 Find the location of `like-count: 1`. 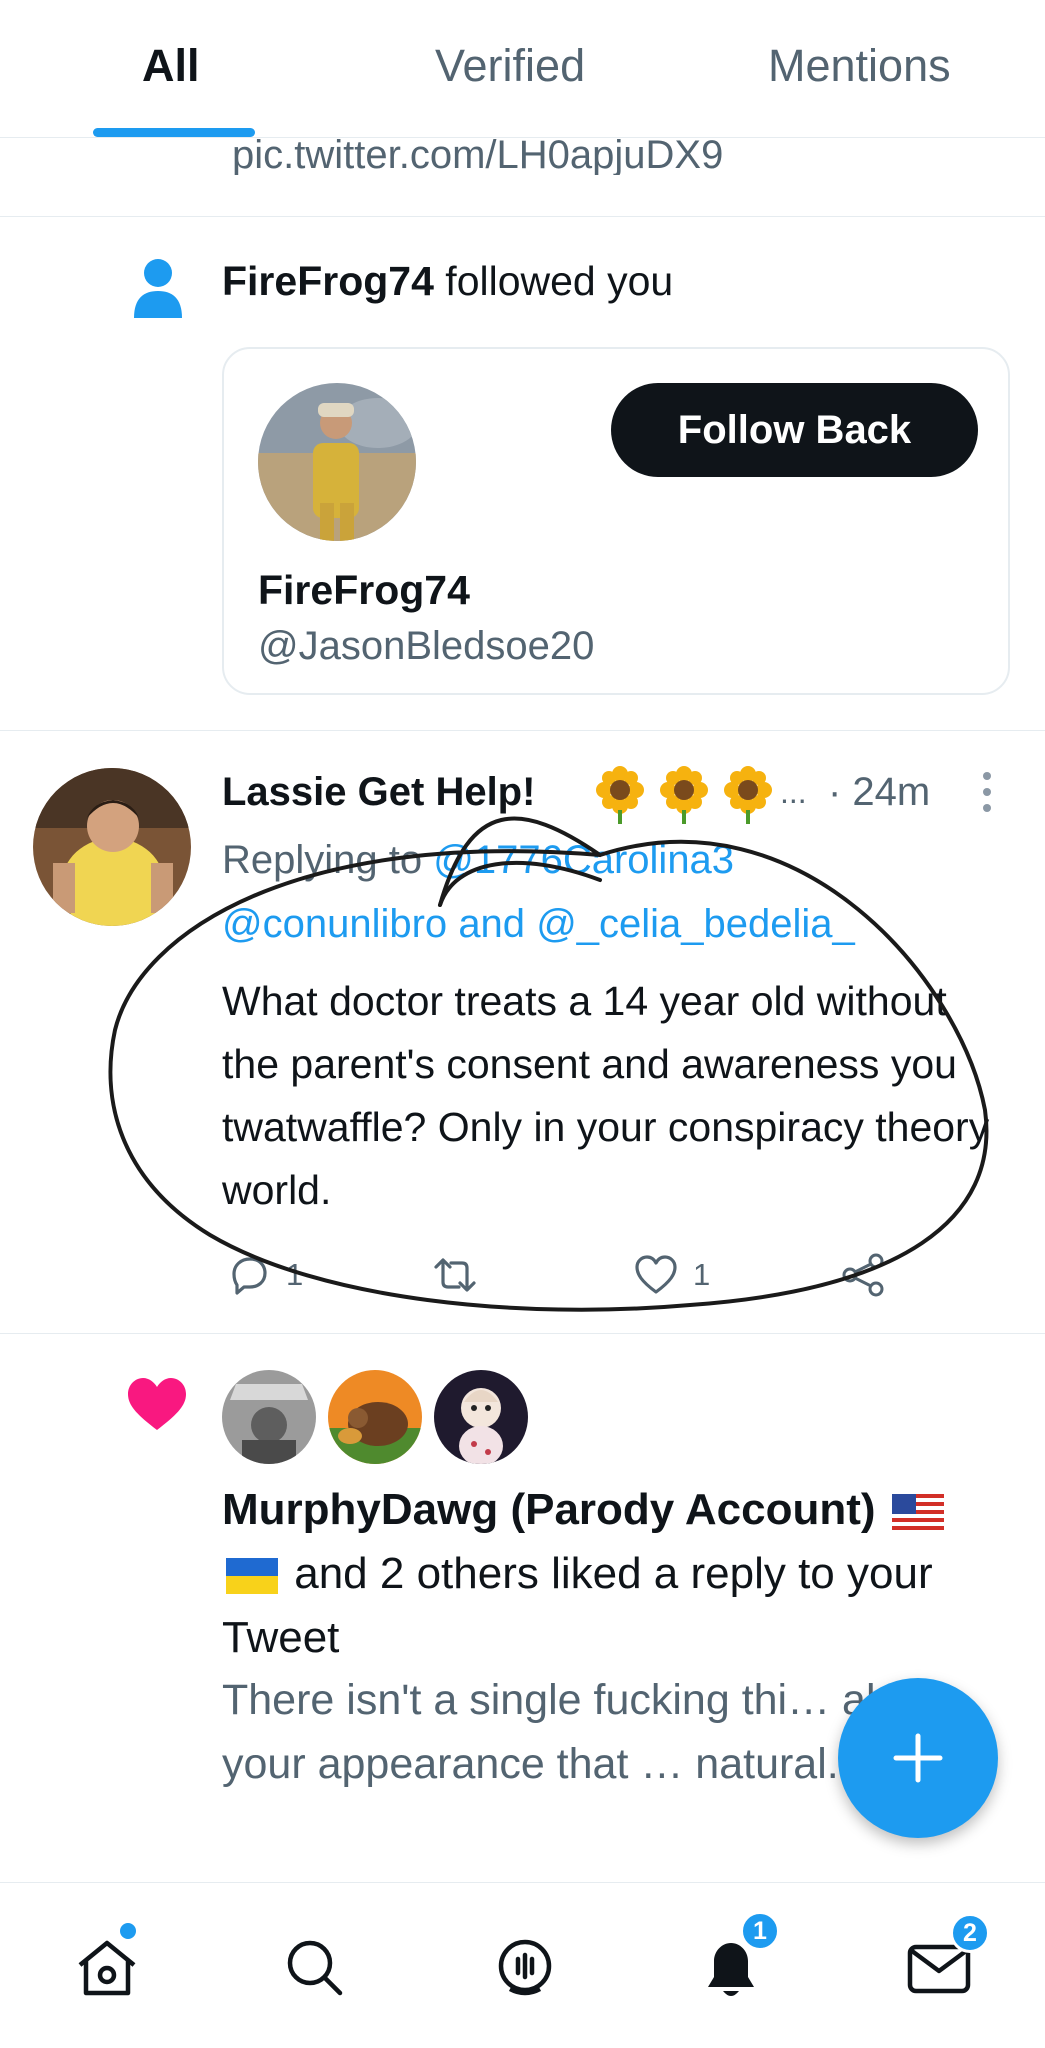

like-count: 1 is located at coordinates (702, 1274).